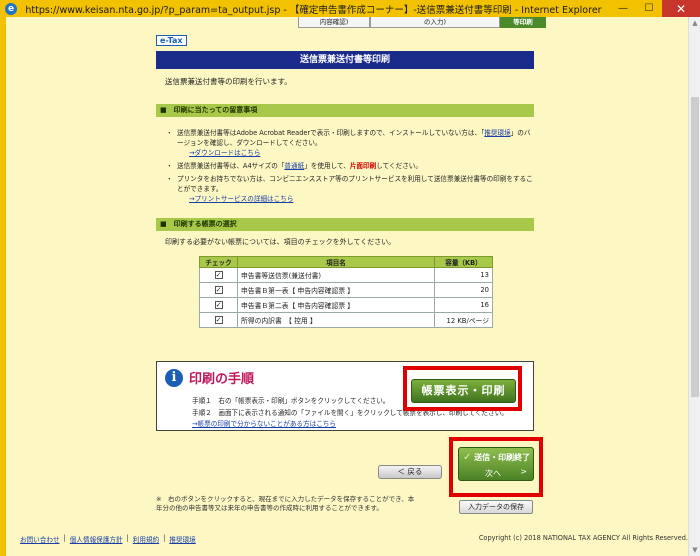  Describe the element at coordinates (327, 166) in the screenshot. I see `note-text: 」を使用して、` at that location.